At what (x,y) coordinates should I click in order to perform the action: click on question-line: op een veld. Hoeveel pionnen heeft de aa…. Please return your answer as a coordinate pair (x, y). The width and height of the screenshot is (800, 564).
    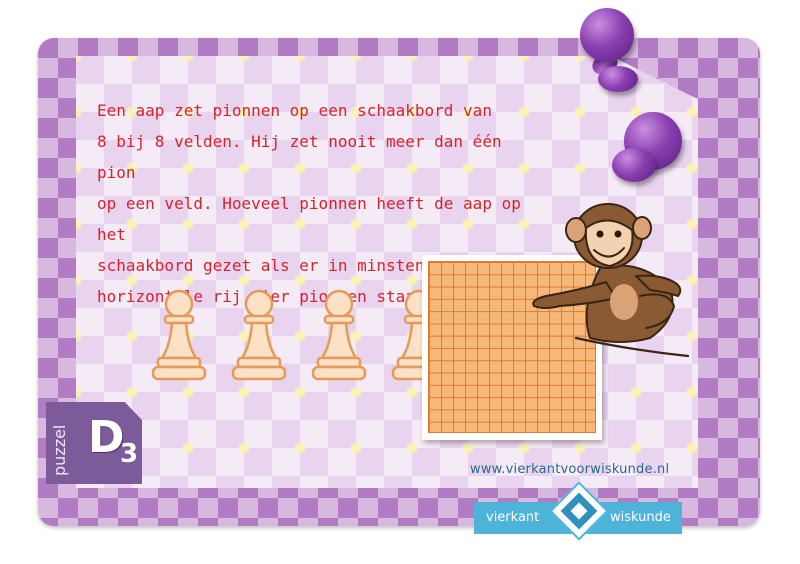
    Looking at the image, I should click on (309, 219).